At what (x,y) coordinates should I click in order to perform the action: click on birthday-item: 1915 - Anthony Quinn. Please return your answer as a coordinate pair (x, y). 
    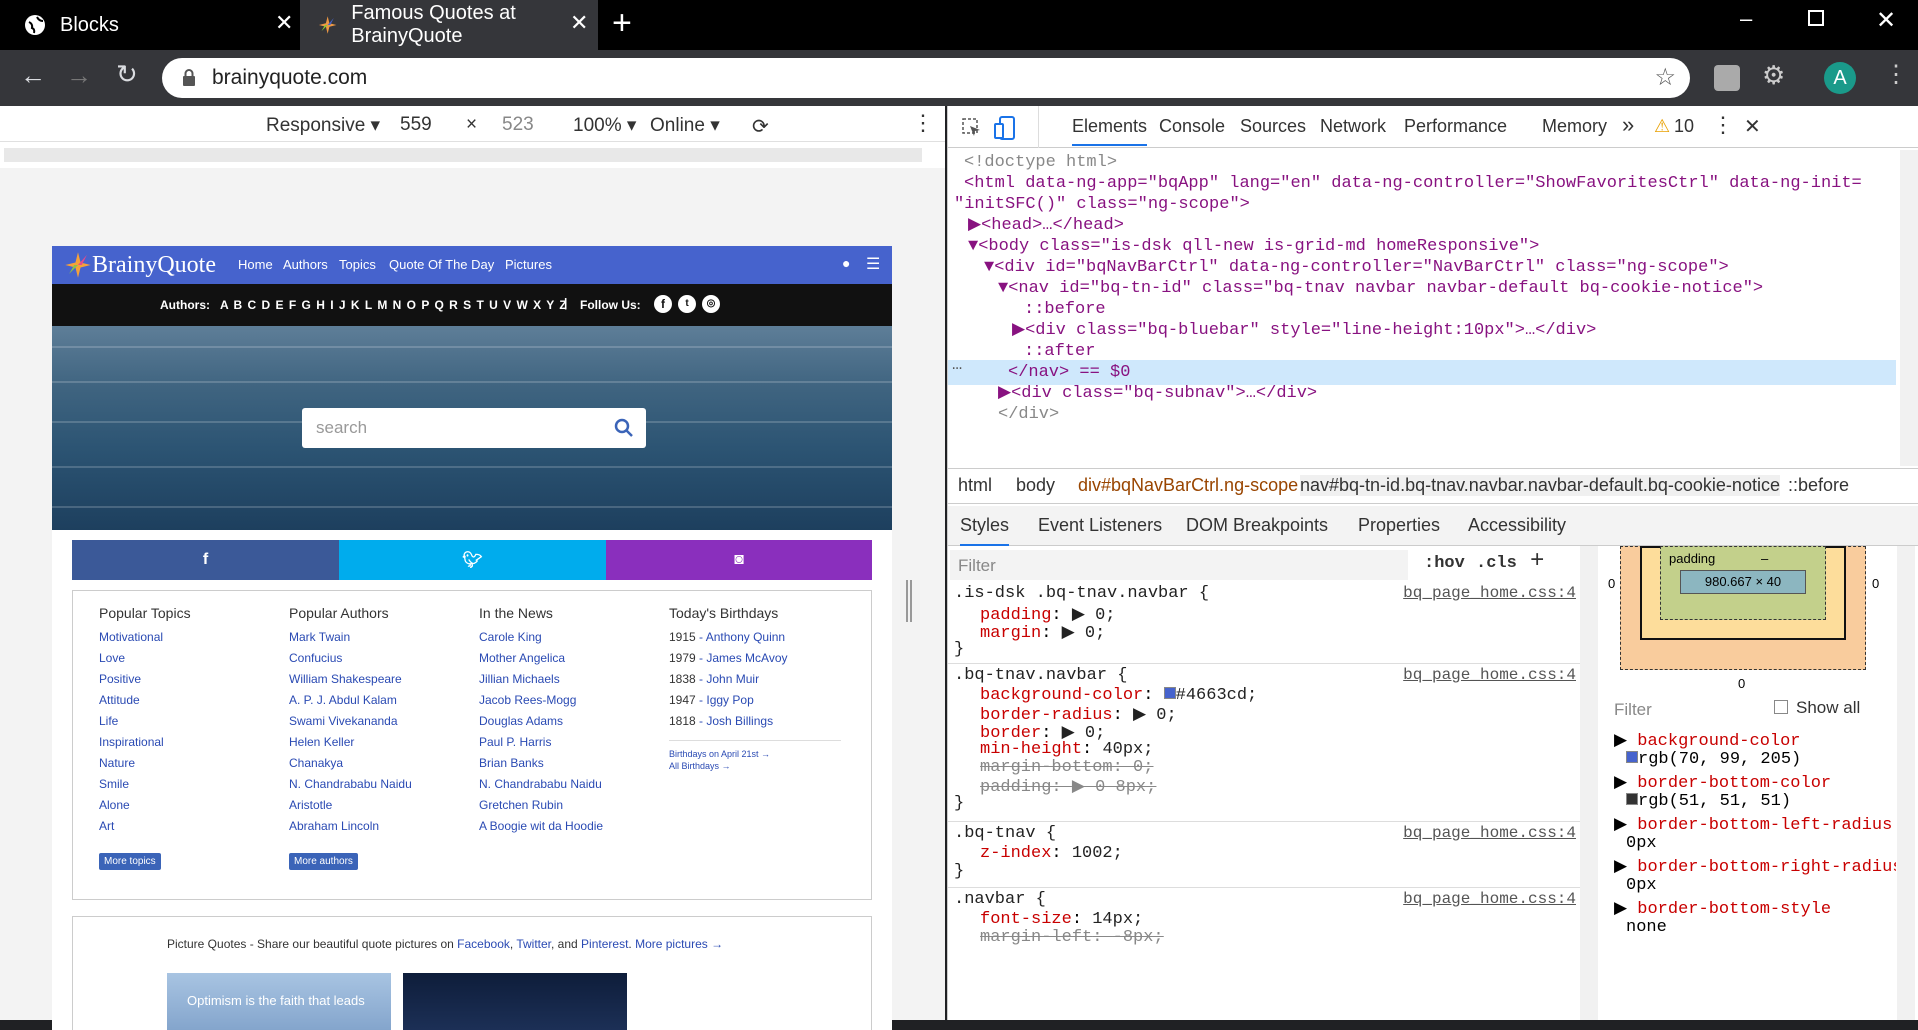
    Looking at the image, I should click on (764, 637).